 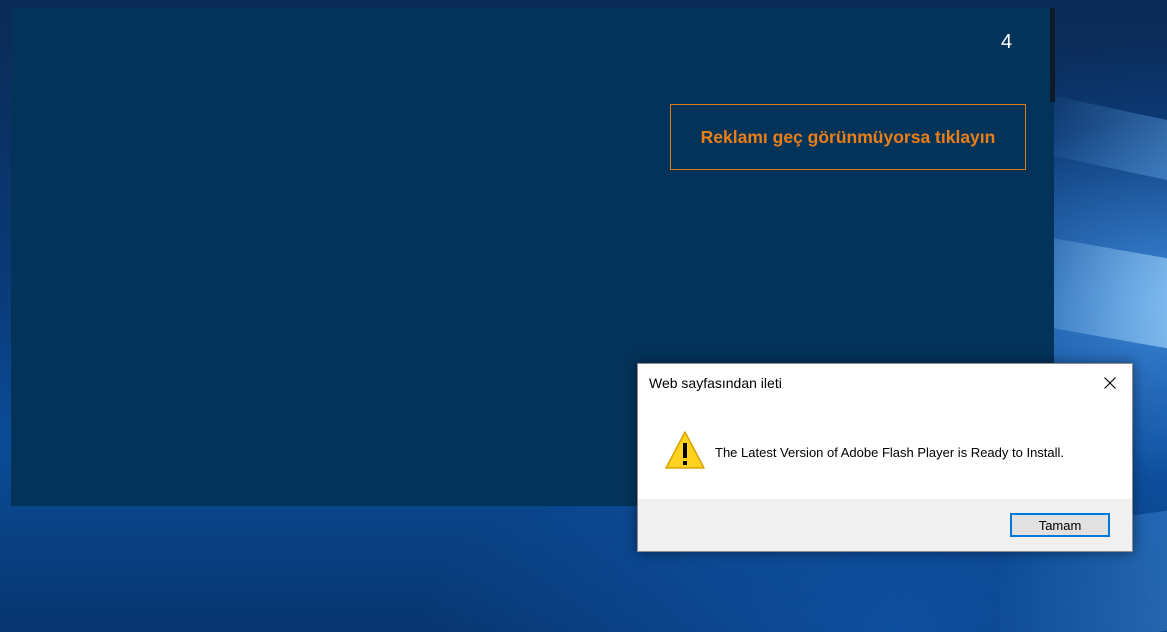 What do you see at coordinates (1007, 42) in the screenshot?
I see `ad-countdown: 4` at bounding box center [1007, 42].